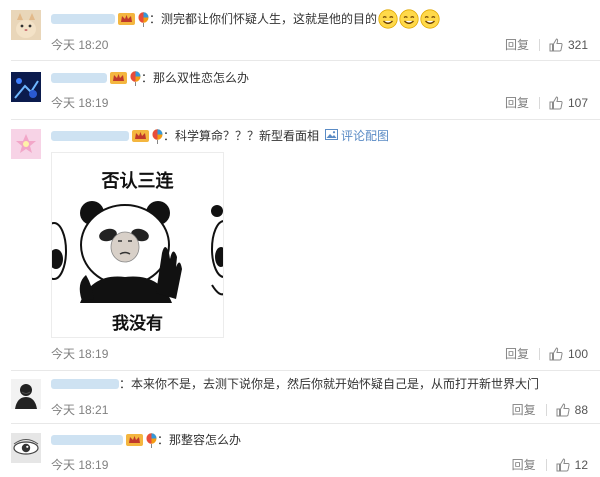 The height and width of the screenshot is (477, 600). What do you see at coordinates (195, 78) in the screenshot?
I see `comment-text: ：那么双性恋怎么办` at bounding box center [195, 78].